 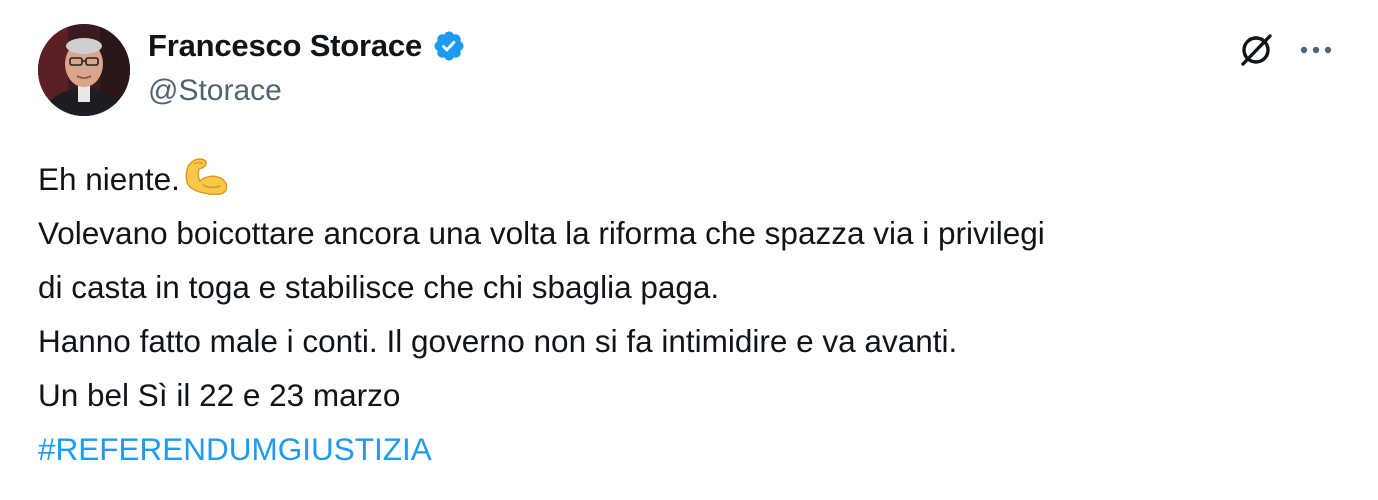 I want to click on flexed-biceps-emoji-icon, so click(x=206, y=177).